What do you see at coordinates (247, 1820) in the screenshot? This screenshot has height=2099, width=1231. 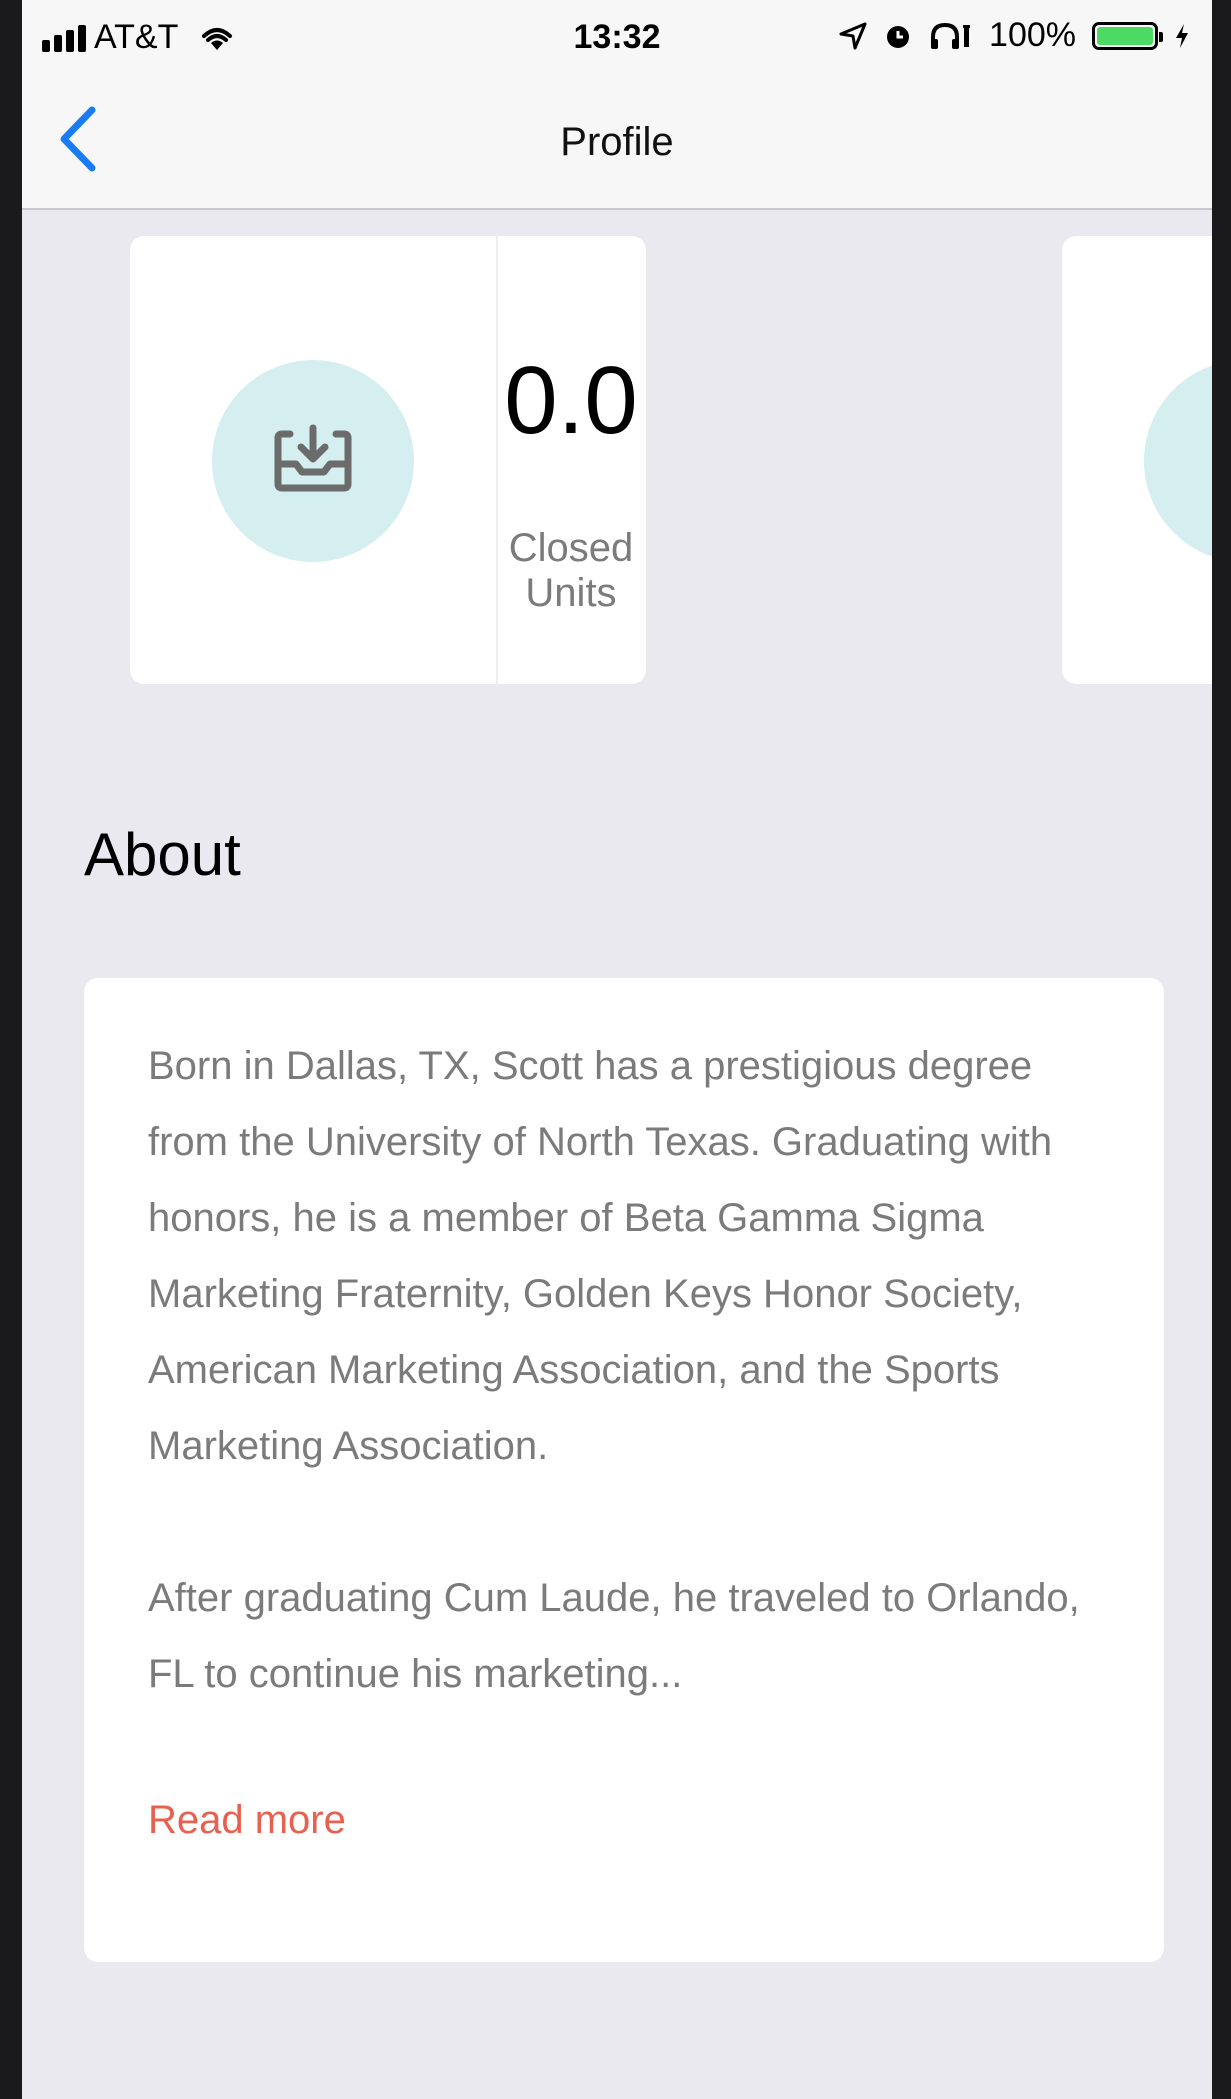 I see `read-more-link: Read more` at bounding box center [247, 1820].